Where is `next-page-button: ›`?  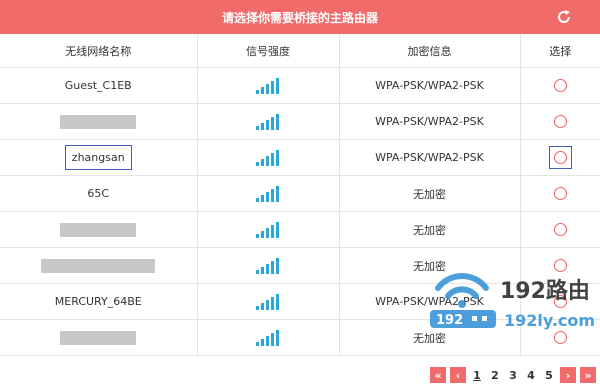
next-page-button: › is located at coordinates (568, 375).